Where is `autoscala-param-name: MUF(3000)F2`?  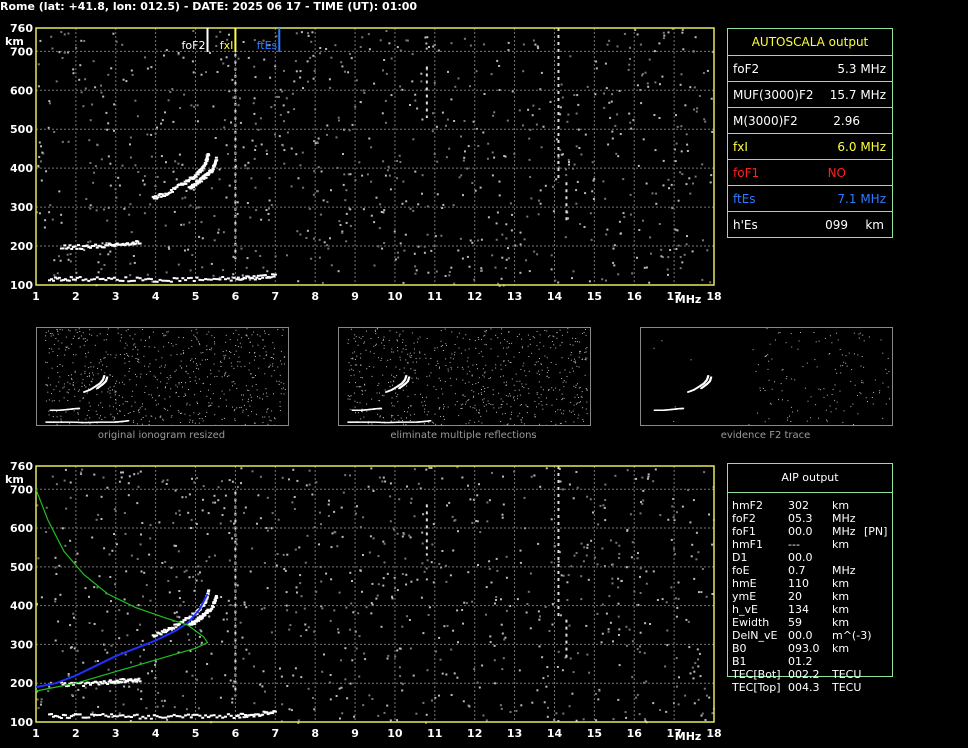 autoscala-param-name: MUF(3000)F2 is located at coordinates (773, 95).